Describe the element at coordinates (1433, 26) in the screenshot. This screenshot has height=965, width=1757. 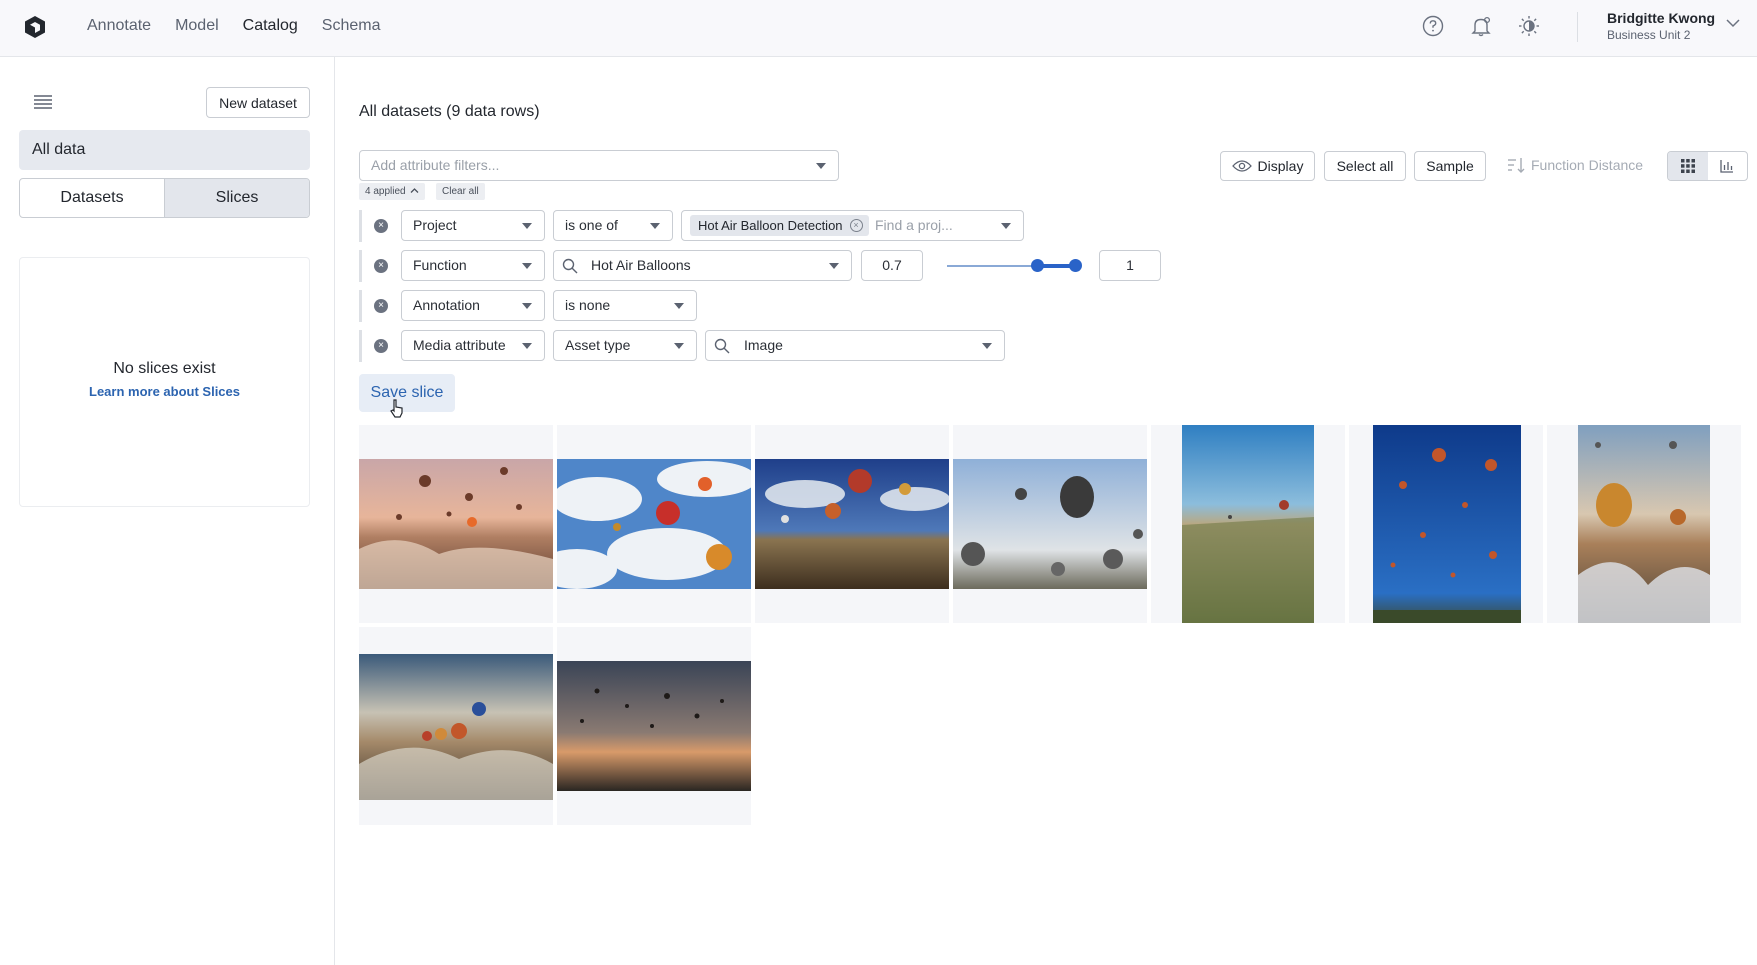
I see `help-icon` at that location.